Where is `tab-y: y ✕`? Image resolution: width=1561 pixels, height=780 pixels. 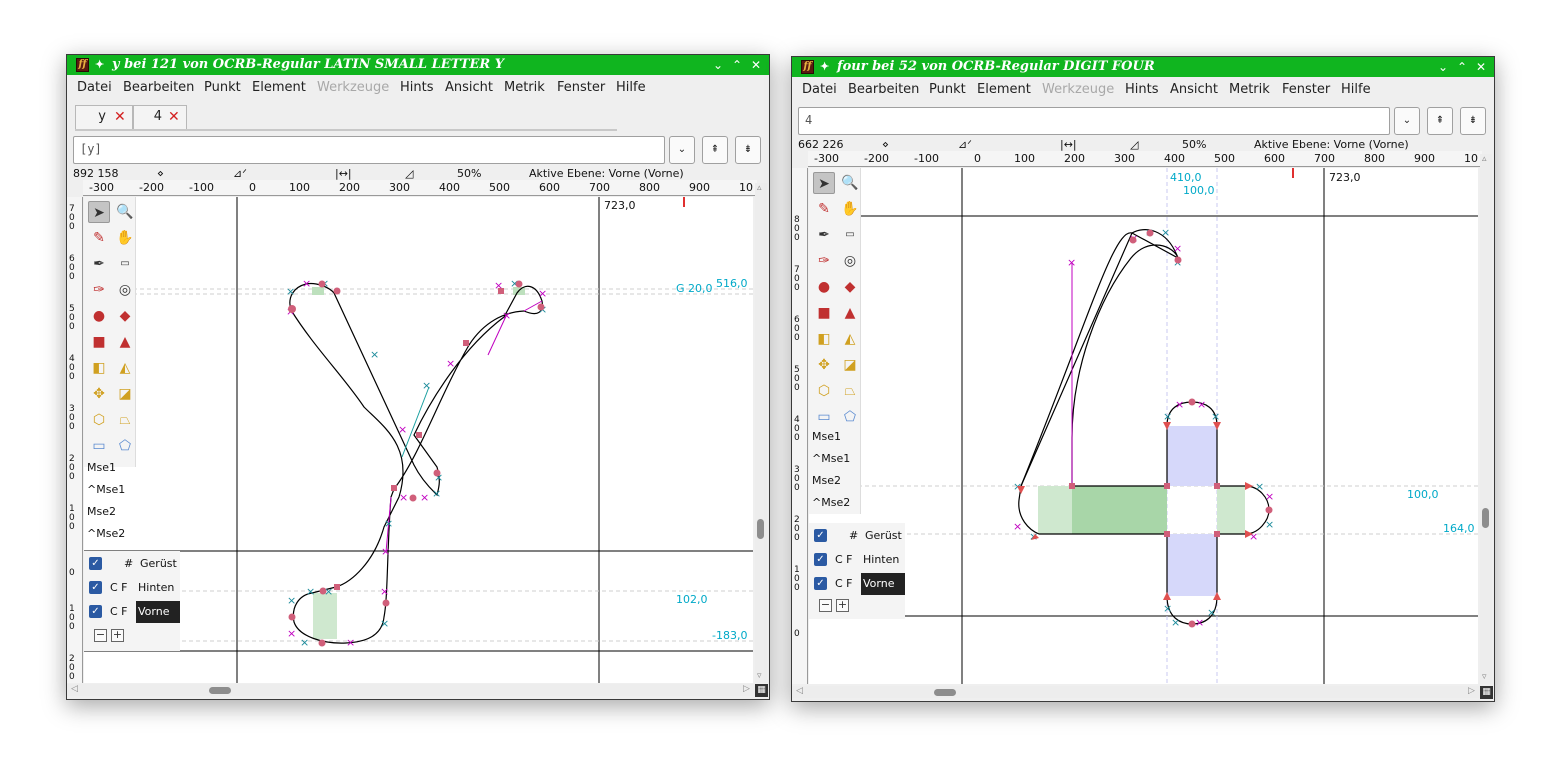 tab-y: y ✕ is located at coordinates (104, 117).